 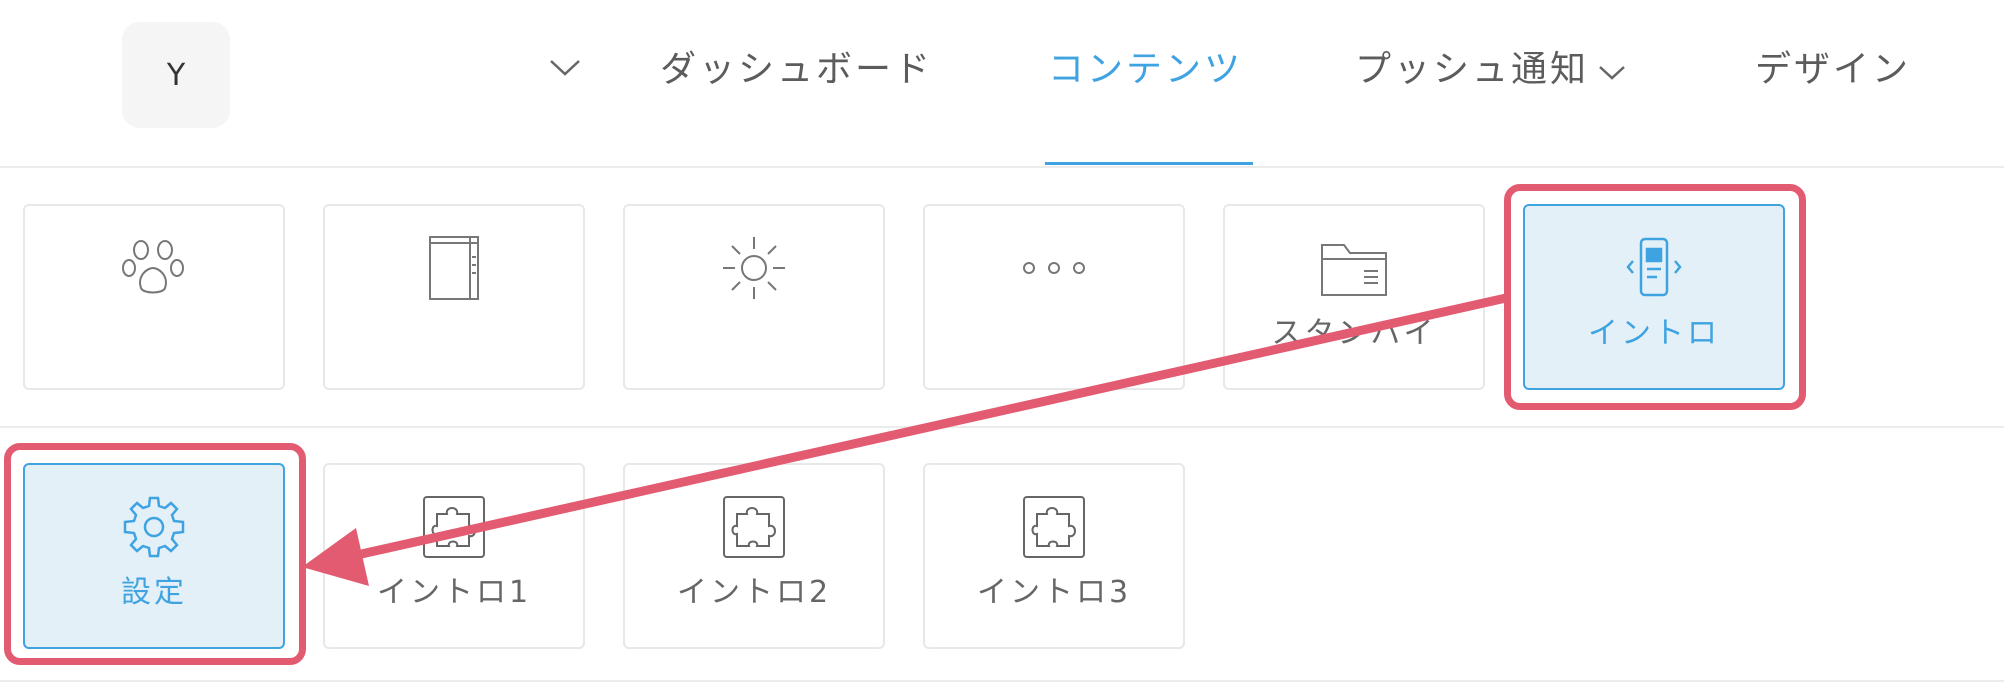 What do you see at coordinates (1833, 69) in the screenshot?
I see `nav-design: デザイン` at bounding box center [1833, 69].